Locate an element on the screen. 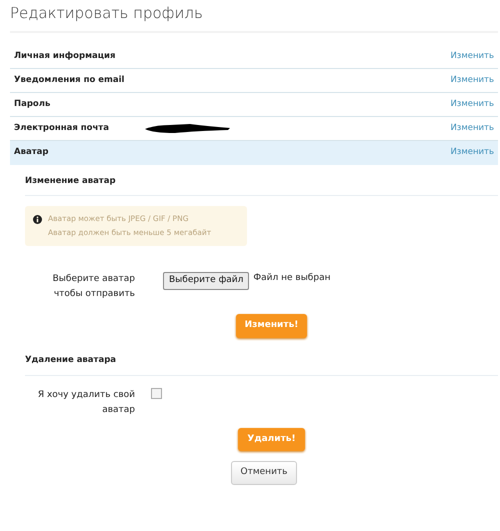 The image size is (500, 531). cancel-button: Отменить is located at coordinates (264, 472).